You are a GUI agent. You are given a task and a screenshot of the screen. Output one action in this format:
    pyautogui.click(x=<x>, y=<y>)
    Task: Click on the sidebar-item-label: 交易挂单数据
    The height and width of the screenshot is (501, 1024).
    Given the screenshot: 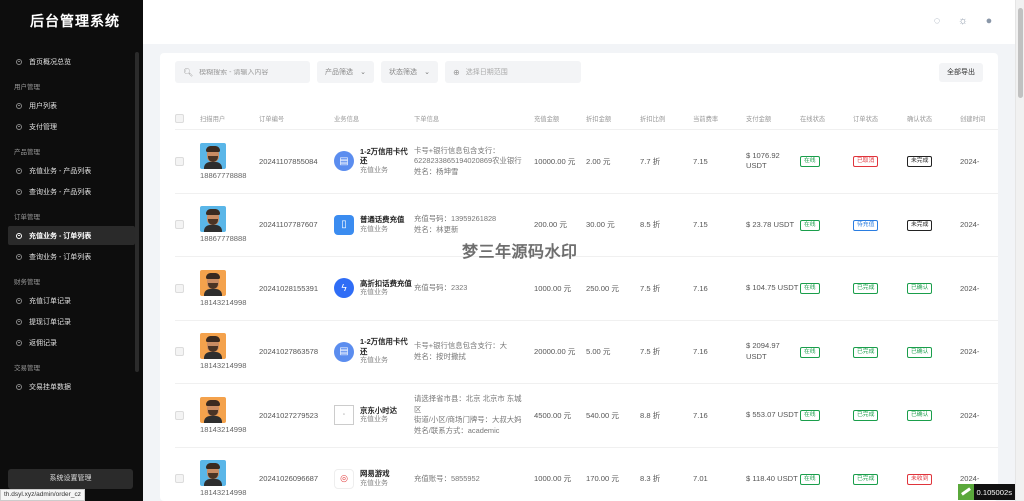 What is the action you would take?
    pyautogui.click(x=50, y=387)
    